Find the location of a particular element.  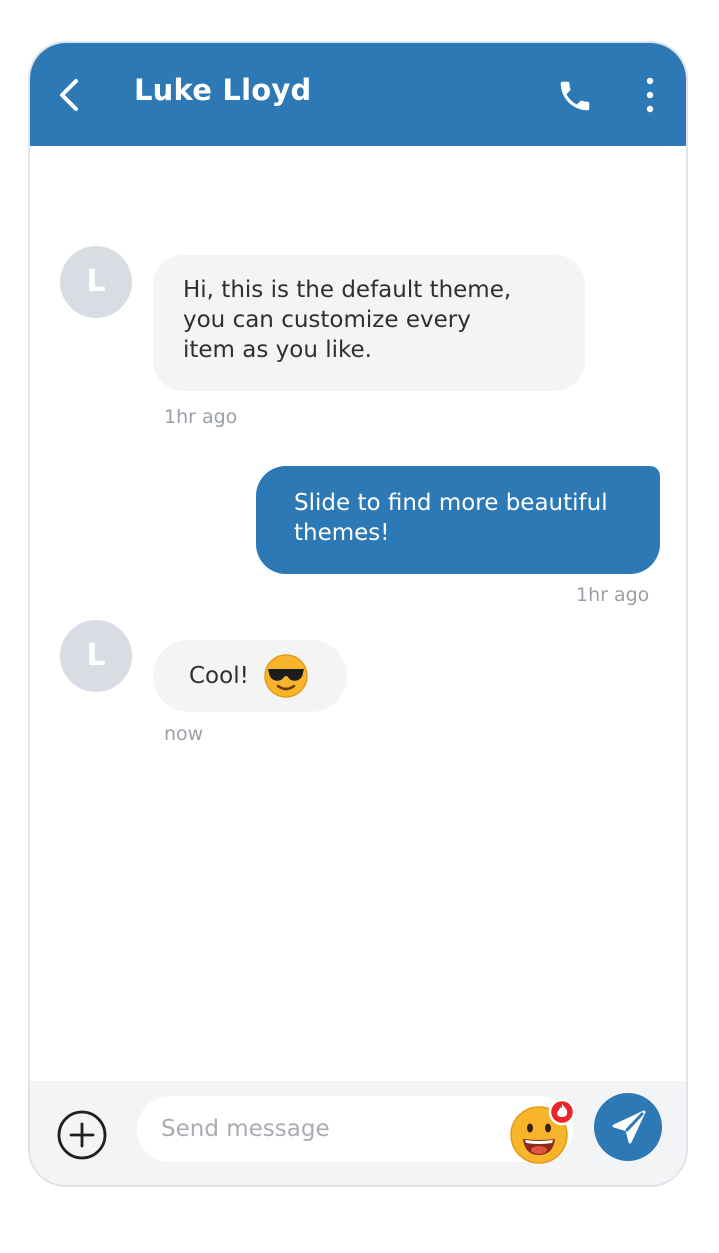

message-line: Hi, this is the default theme, is located at coordinates (347, 290).